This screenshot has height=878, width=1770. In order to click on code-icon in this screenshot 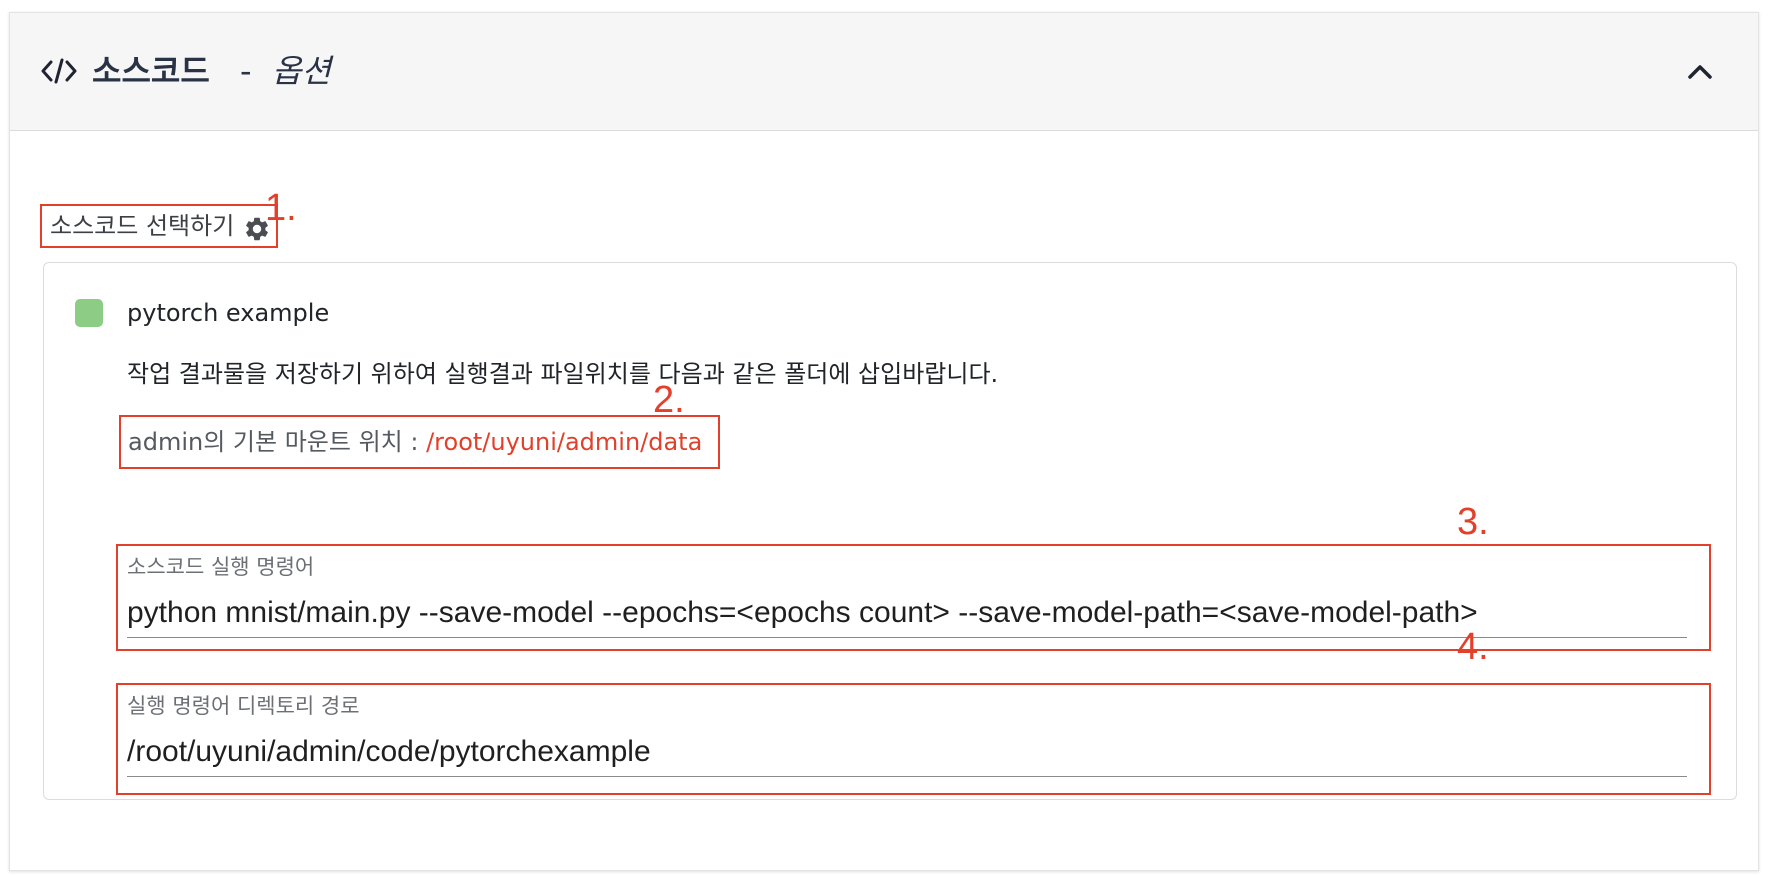, I will do `click(59, 71)`.